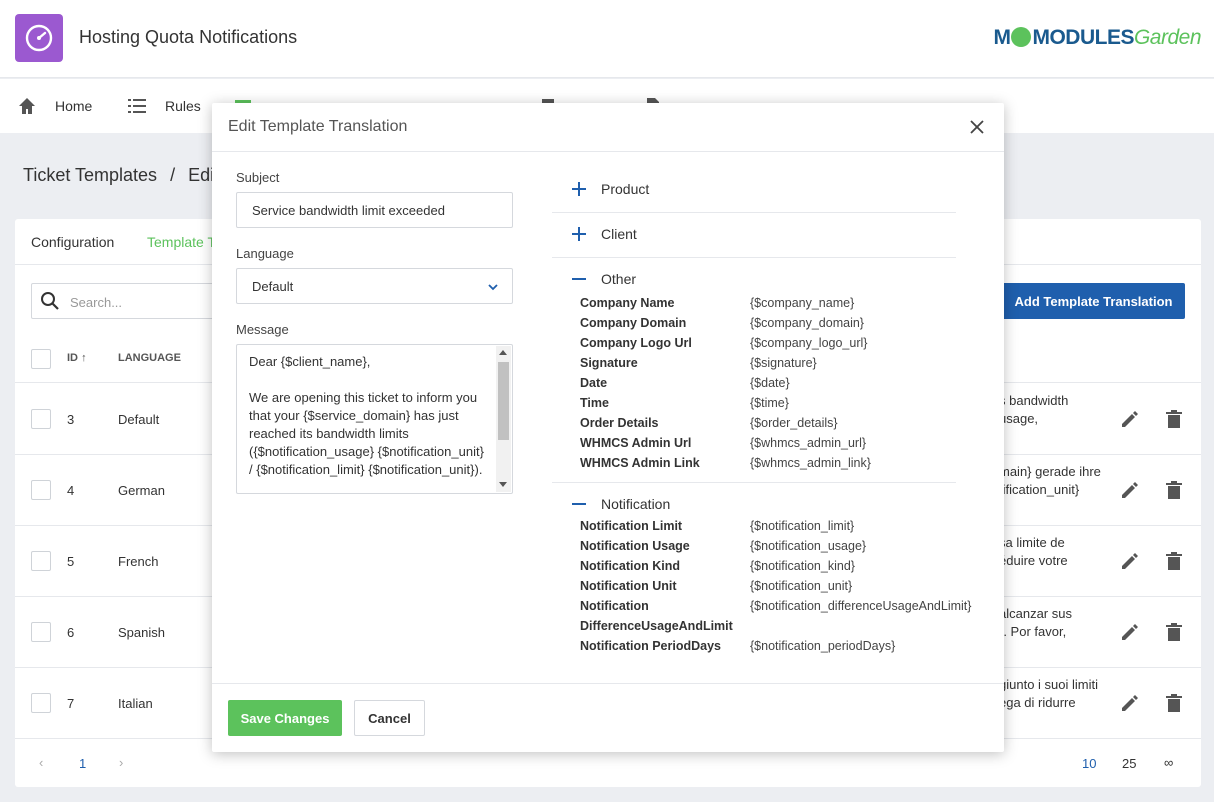  What do you see at coordinates (769, 403) in the screenshot?
I see `variable-code: {$time}` at bounding box center [769, 403].